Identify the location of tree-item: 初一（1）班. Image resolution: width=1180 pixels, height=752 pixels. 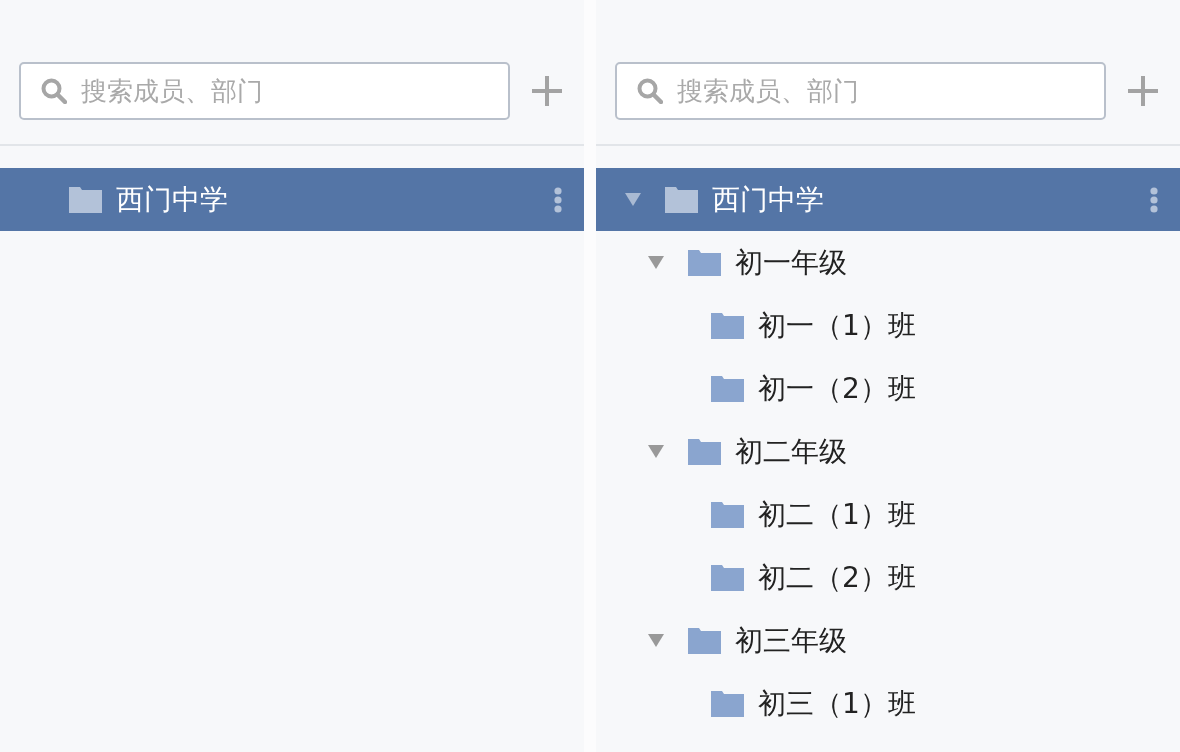
(888, 325).